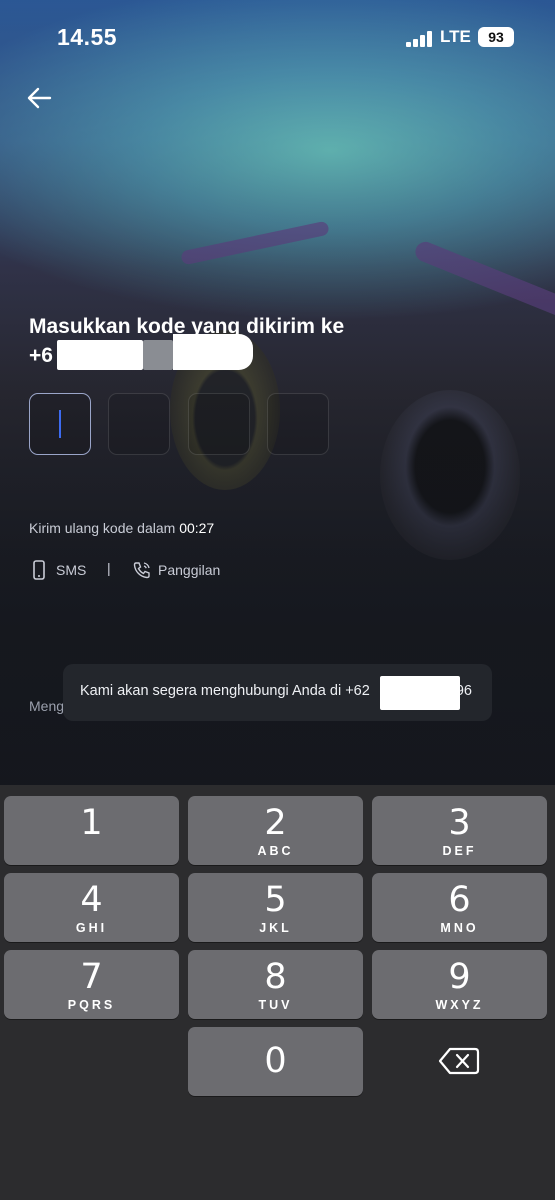  What do you see at coordinates (275, 907) in the screenshot?
I see `key-5: 5 JKL` at bounding box center [275, 907].